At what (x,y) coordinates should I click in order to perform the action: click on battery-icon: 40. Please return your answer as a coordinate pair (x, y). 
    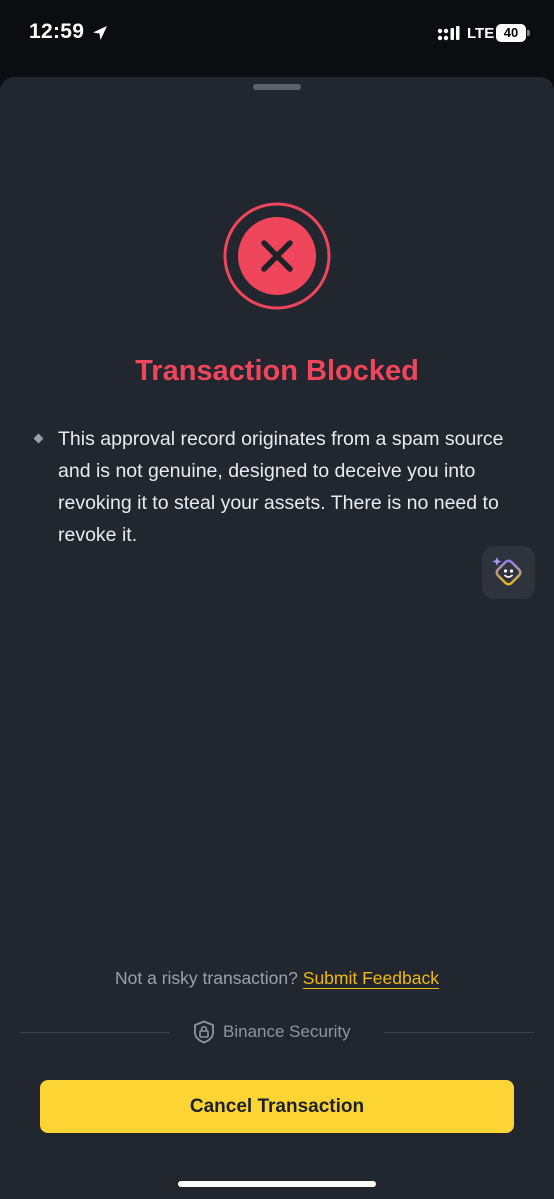
    Looking at the image, I should click on (513, 33).